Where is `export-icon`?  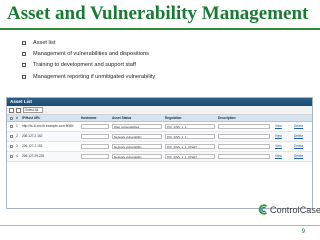
export-icon is located at coordinates (18, 110).